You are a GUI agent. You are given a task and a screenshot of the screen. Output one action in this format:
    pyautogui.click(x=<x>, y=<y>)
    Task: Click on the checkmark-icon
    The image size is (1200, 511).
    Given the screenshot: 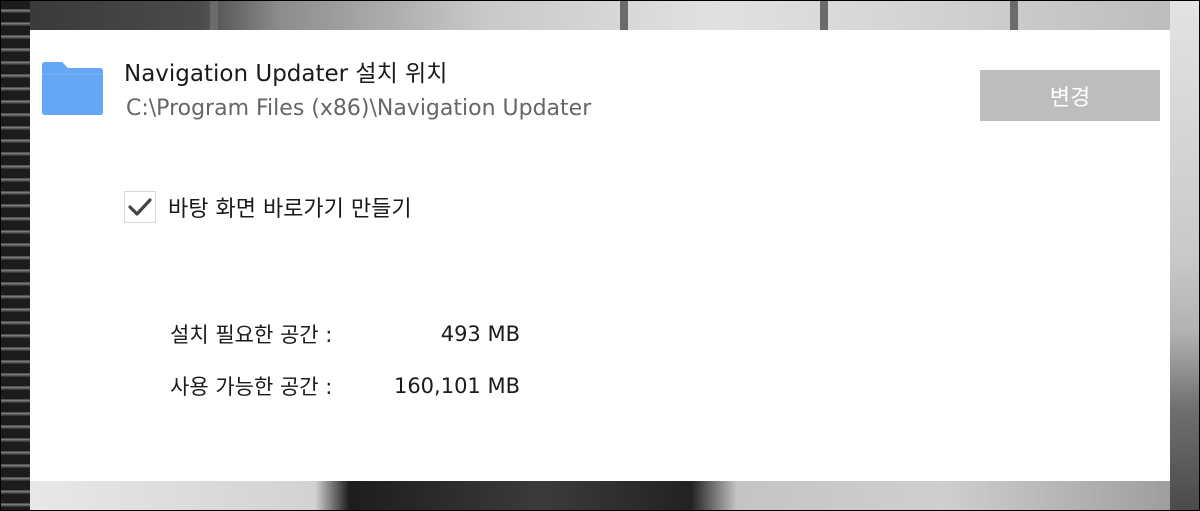 What is the action you would take?
    pyautogui.click(x=140, y=207)
    